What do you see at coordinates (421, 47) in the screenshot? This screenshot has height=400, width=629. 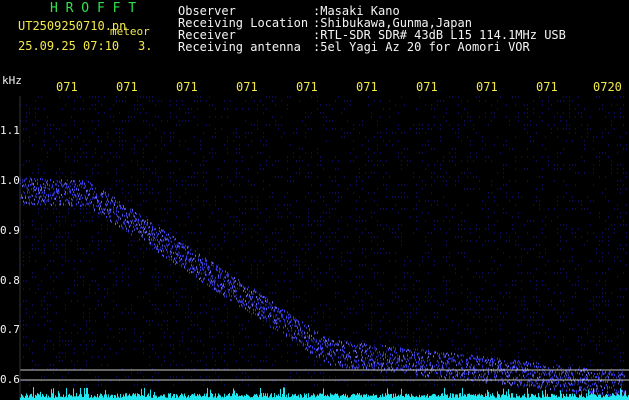 I see `antenna-value: :5el Yagi Az 20 for Aomori VOR` at bounding box center [421, 47].